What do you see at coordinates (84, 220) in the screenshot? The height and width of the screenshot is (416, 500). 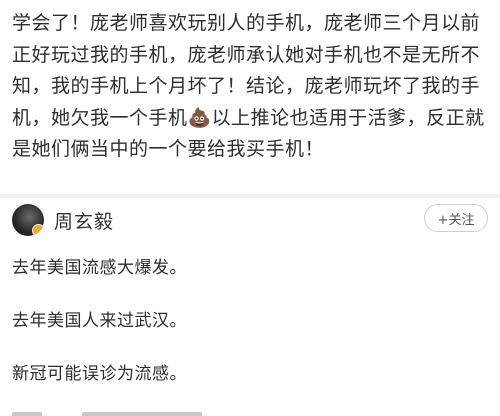 I see `author-name: 周玄毅` at bounding box center [84, 220].